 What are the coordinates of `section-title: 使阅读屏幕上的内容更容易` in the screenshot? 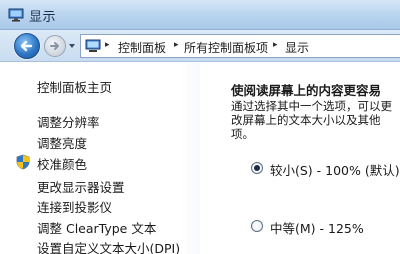 It's located at (306, 90).